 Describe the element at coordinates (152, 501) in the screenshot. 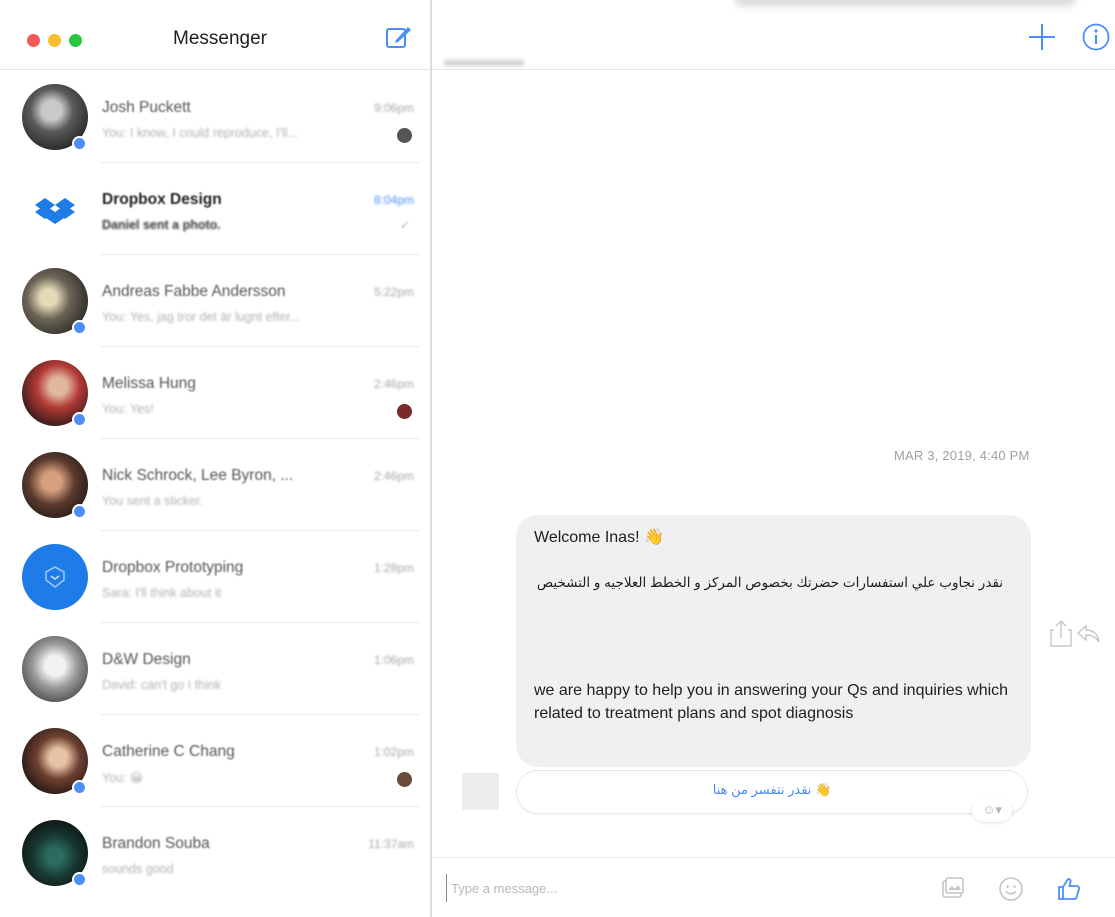

I see `conversation-snippet: You sent a sticker.` at that location.